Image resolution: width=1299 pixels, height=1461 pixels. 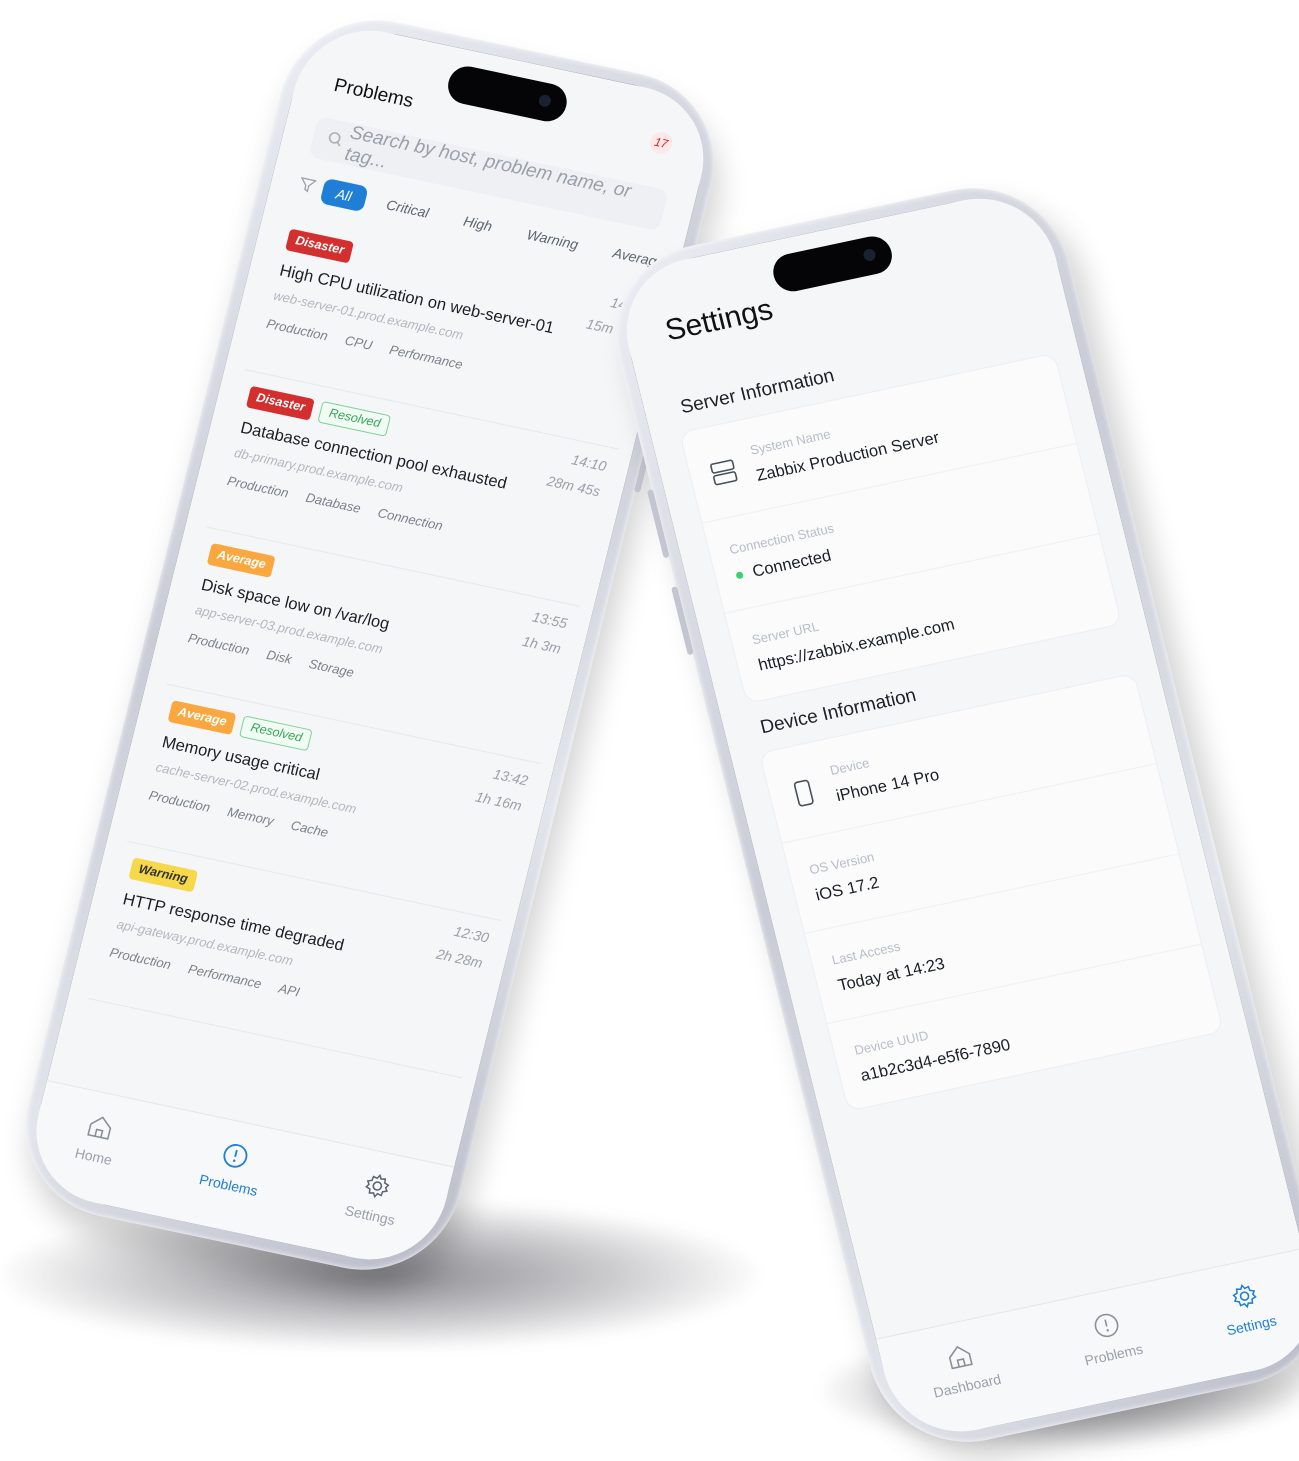 I want to click on filter-chip-critical: Critical, so click(x=408, y=209).